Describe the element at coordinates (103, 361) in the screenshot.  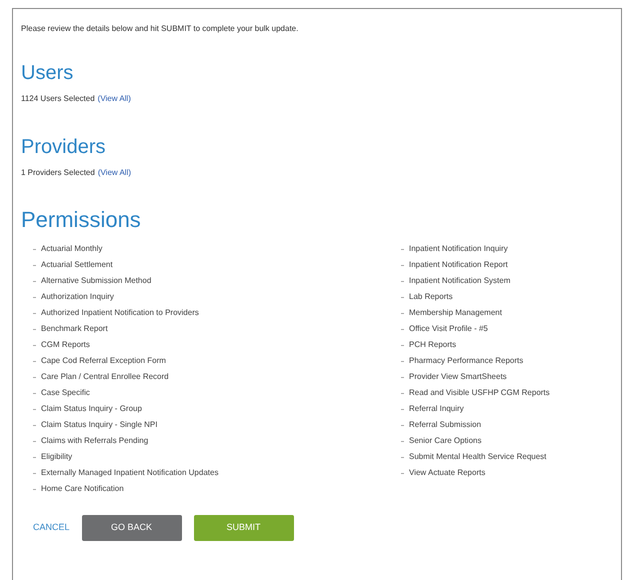
I see `permission-item: Cape Cod Referral Exception Form` at that location.